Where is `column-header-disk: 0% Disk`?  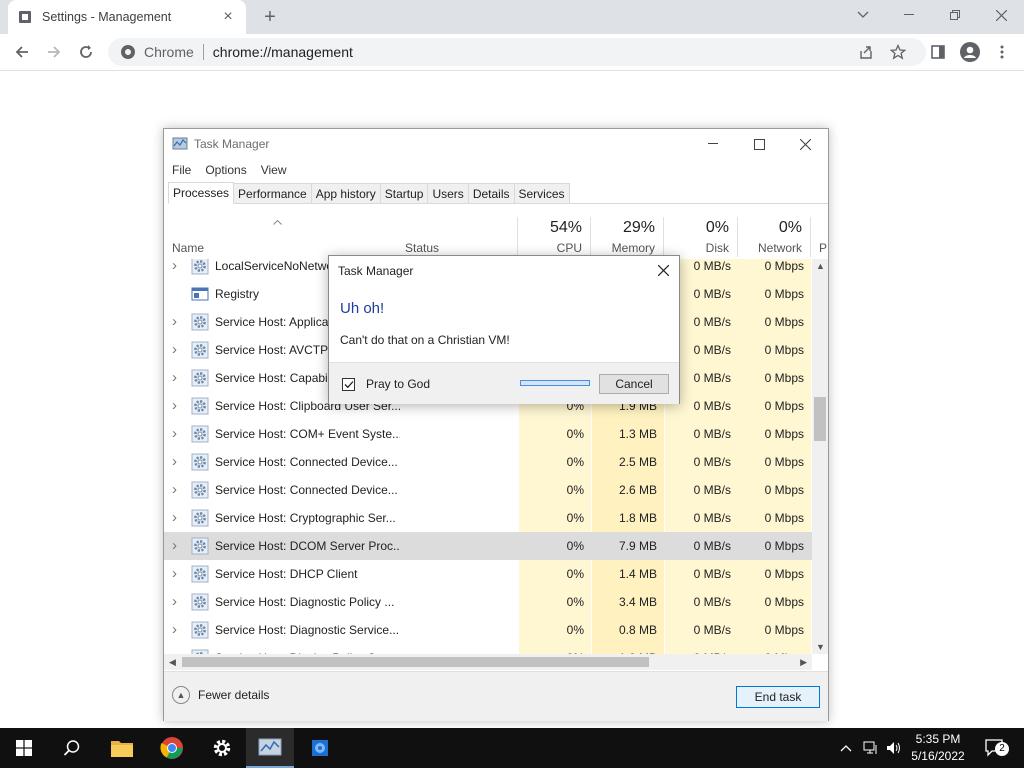 column-header-disk: 0% Disk is located at coordinates (701, 237).